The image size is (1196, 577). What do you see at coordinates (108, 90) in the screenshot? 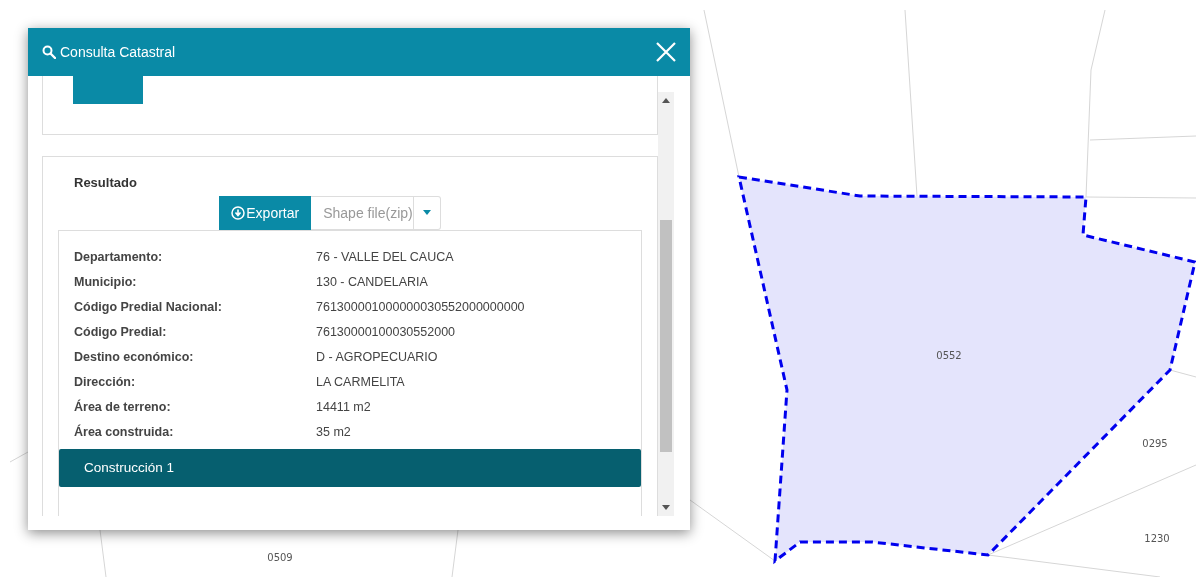
I see `search-button` at bounding box center [108, 90].